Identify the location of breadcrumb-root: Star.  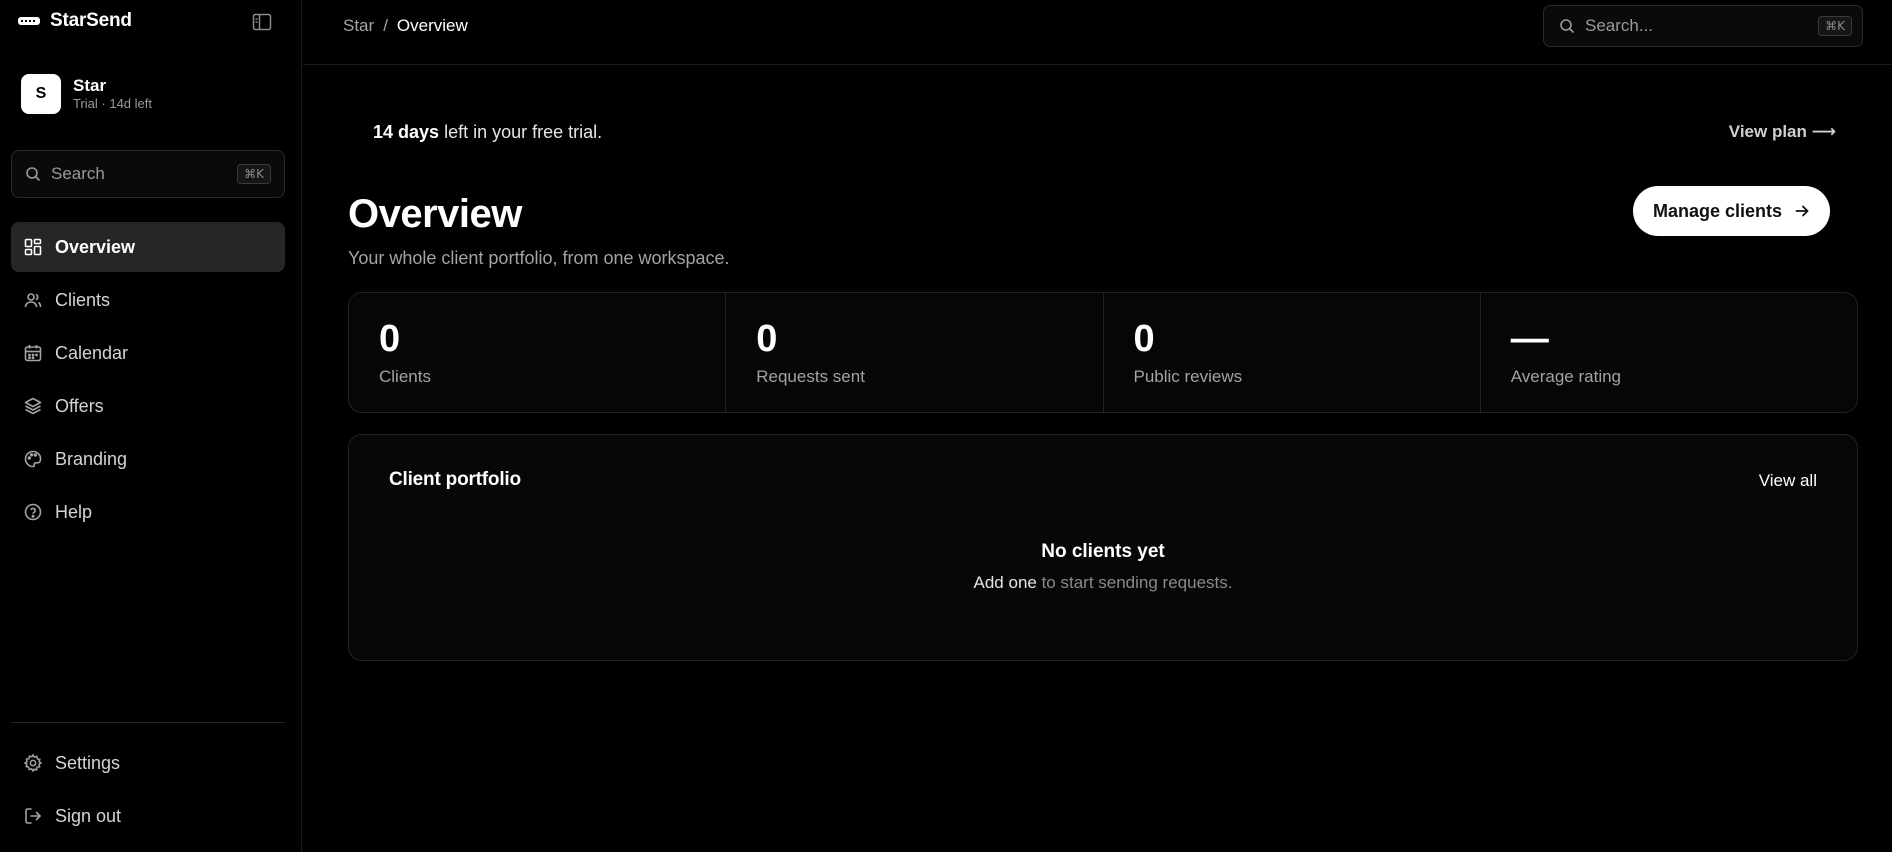
(358, 26).